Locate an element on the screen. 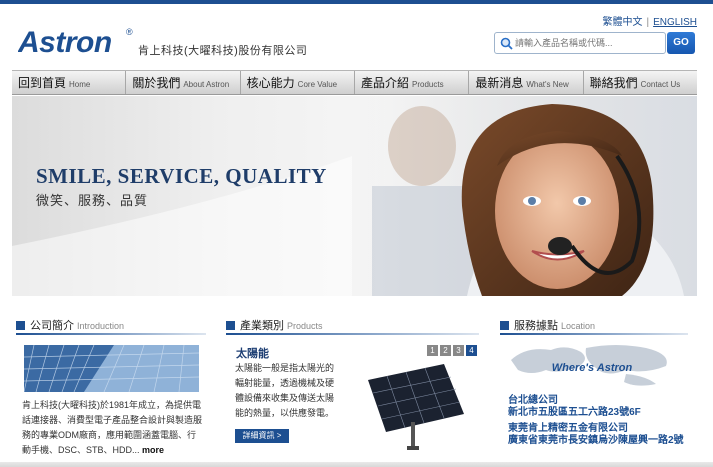  hero-subtitle: 微笑、服務、品質 is located at coordinates (92, 200).